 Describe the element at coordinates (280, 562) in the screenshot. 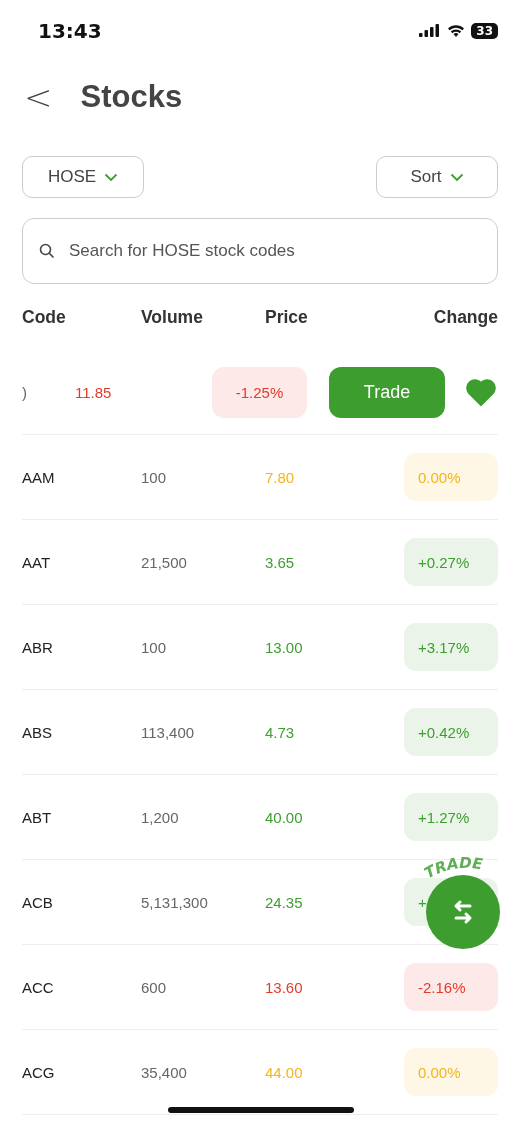

I see `stock-price: 3.65` at that location.